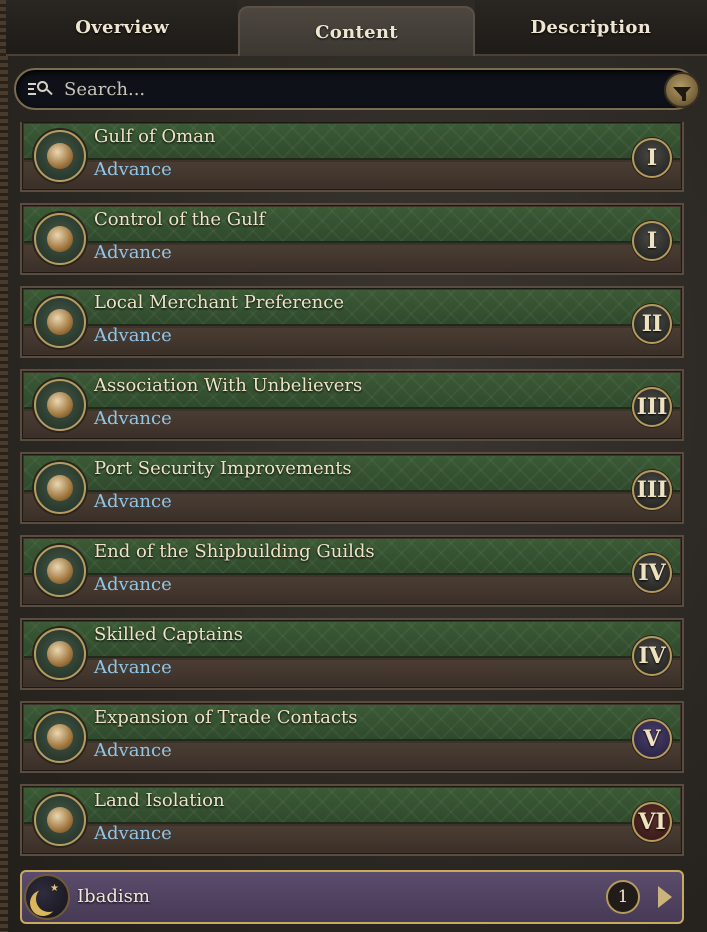 This screenshot has height=932, width=707. What do you see at coordinates (122, 28) in the screenshot?
I see `tab-overview: Overview` at bounding box center [122, 28].